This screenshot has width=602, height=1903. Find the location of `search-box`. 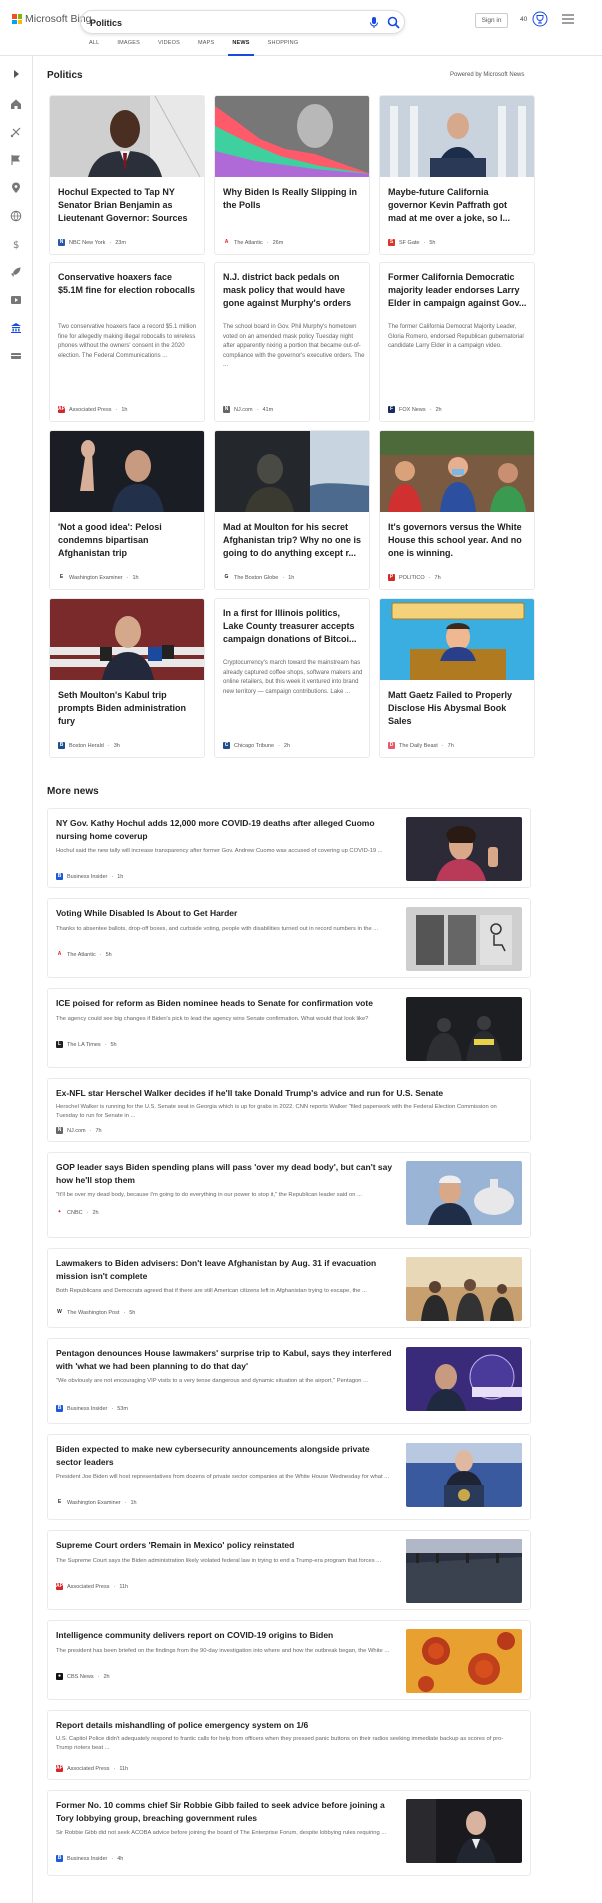

search-box is located at coordinates (242, 22).